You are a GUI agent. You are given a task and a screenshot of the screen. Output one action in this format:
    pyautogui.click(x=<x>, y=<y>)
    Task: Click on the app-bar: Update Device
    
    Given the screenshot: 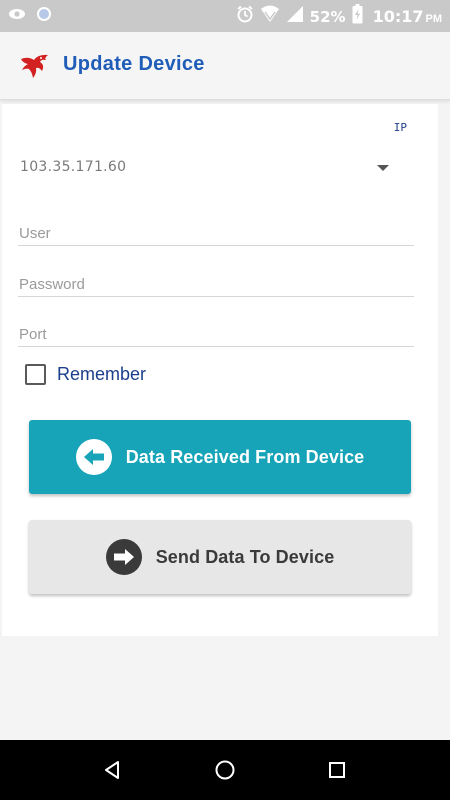 What is the action you would take?
    pyautogui.click(x=225, y=66)
    